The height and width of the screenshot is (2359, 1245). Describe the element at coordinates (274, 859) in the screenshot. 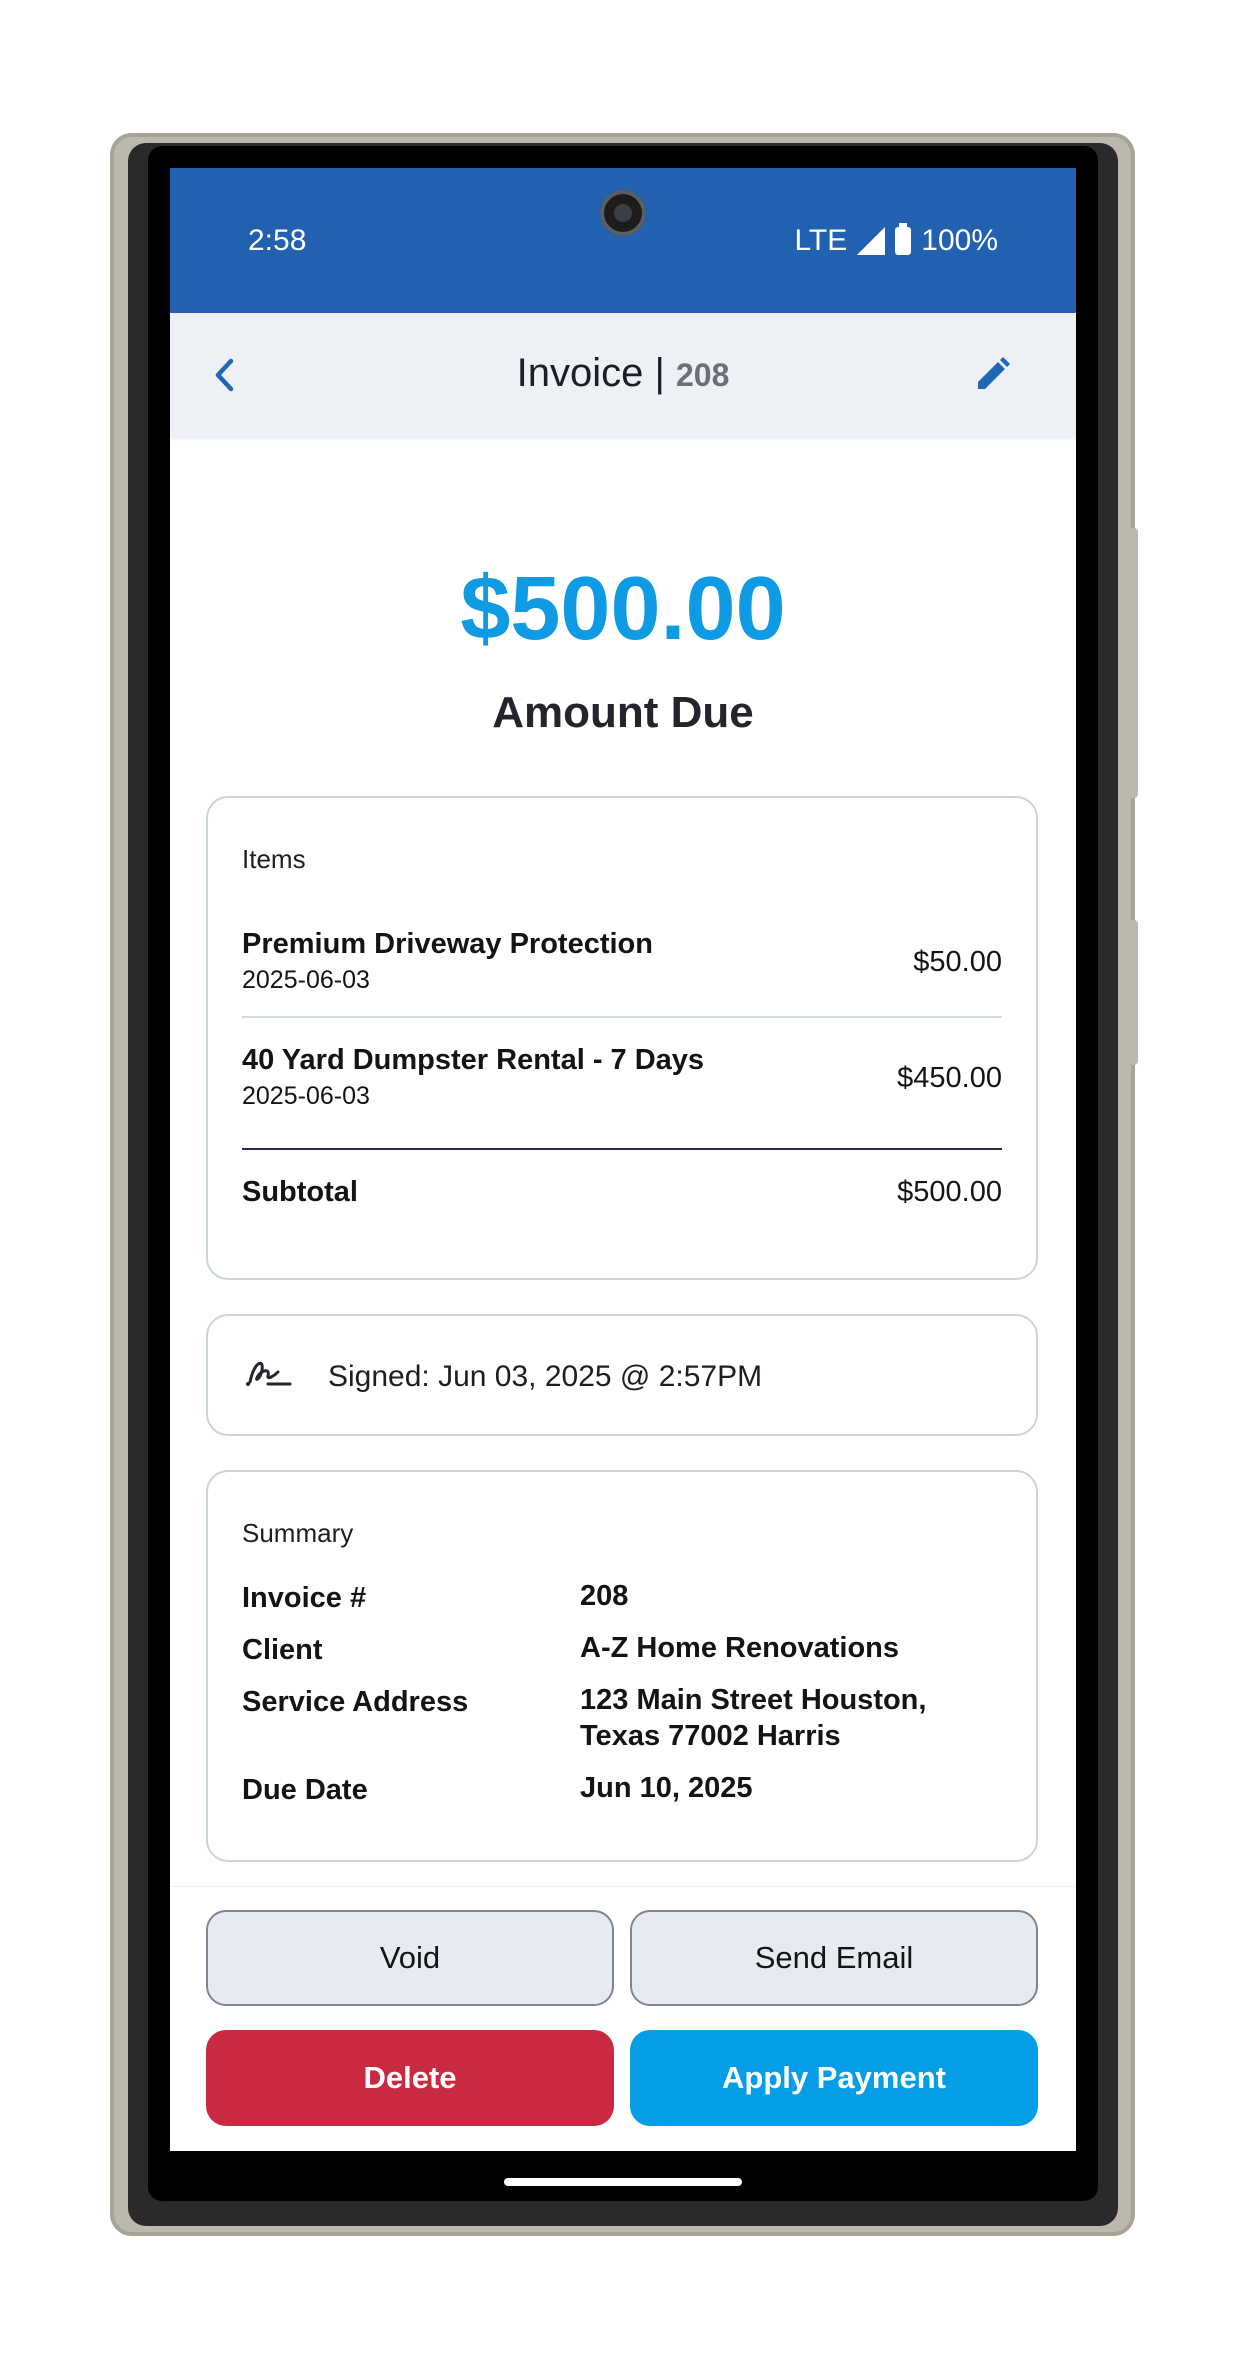

I see `items-heading: Items` at that location.